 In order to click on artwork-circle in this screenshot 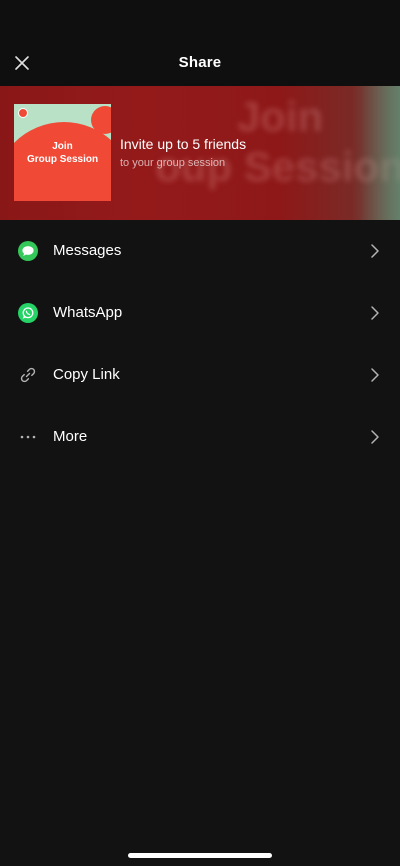, I will do `click(101, 120)`.